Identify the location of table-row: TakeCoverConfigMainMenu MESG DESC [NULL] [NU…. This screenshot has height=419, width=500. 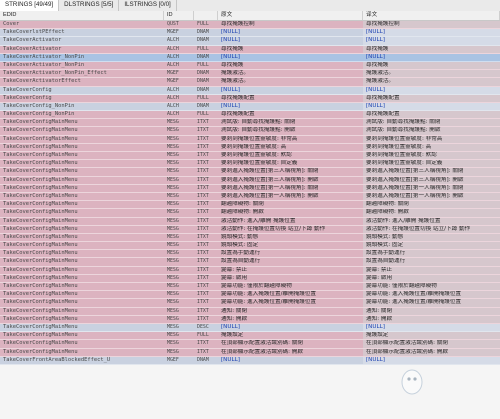
(250, 328).